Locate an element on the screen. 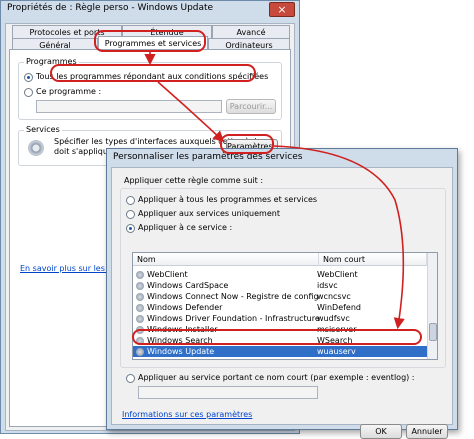 The height and width of the screenshot is (439, 474). radio-services-only is located at coordinates (130, 214).